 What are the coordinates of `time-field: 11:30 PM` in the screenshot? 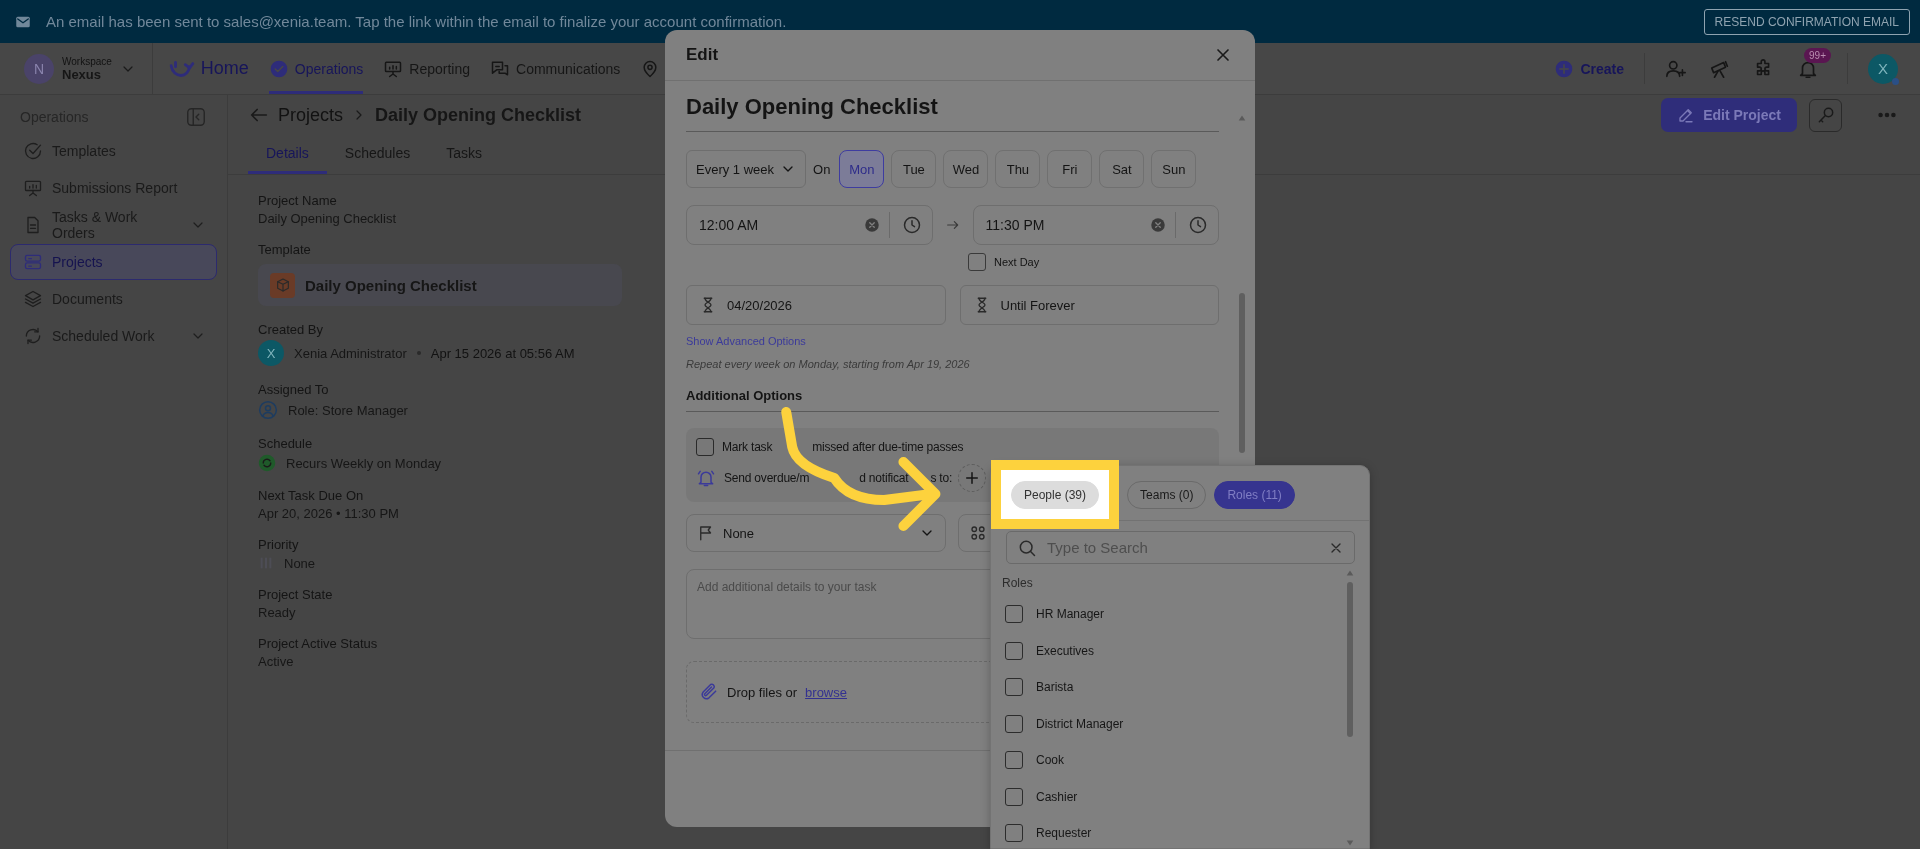 It's located at (1095, 225).